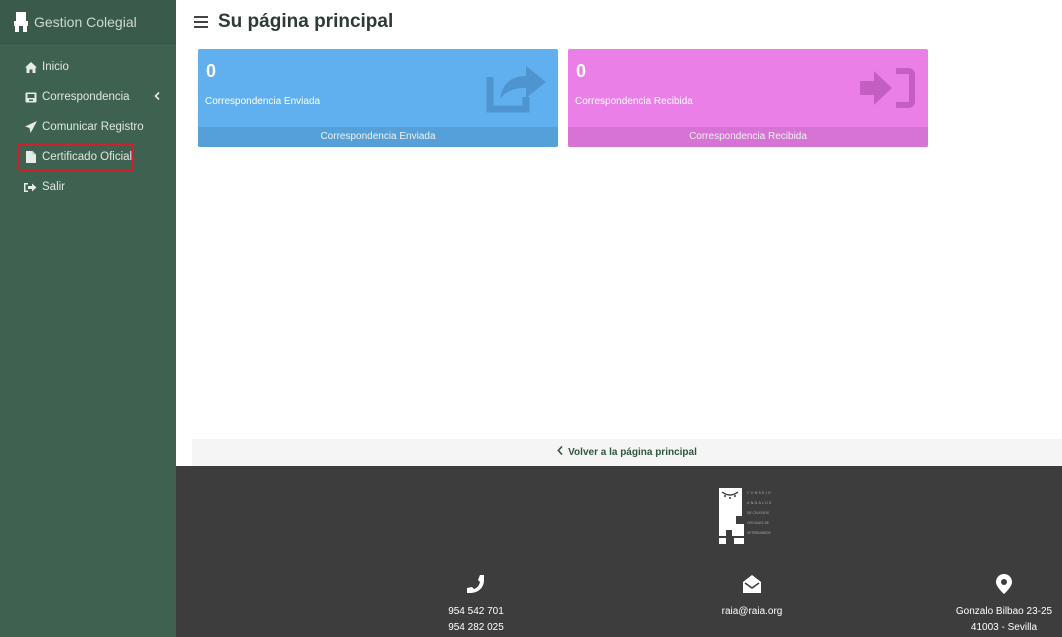  I want to click on brand-logo-icon, so click(21, 22).